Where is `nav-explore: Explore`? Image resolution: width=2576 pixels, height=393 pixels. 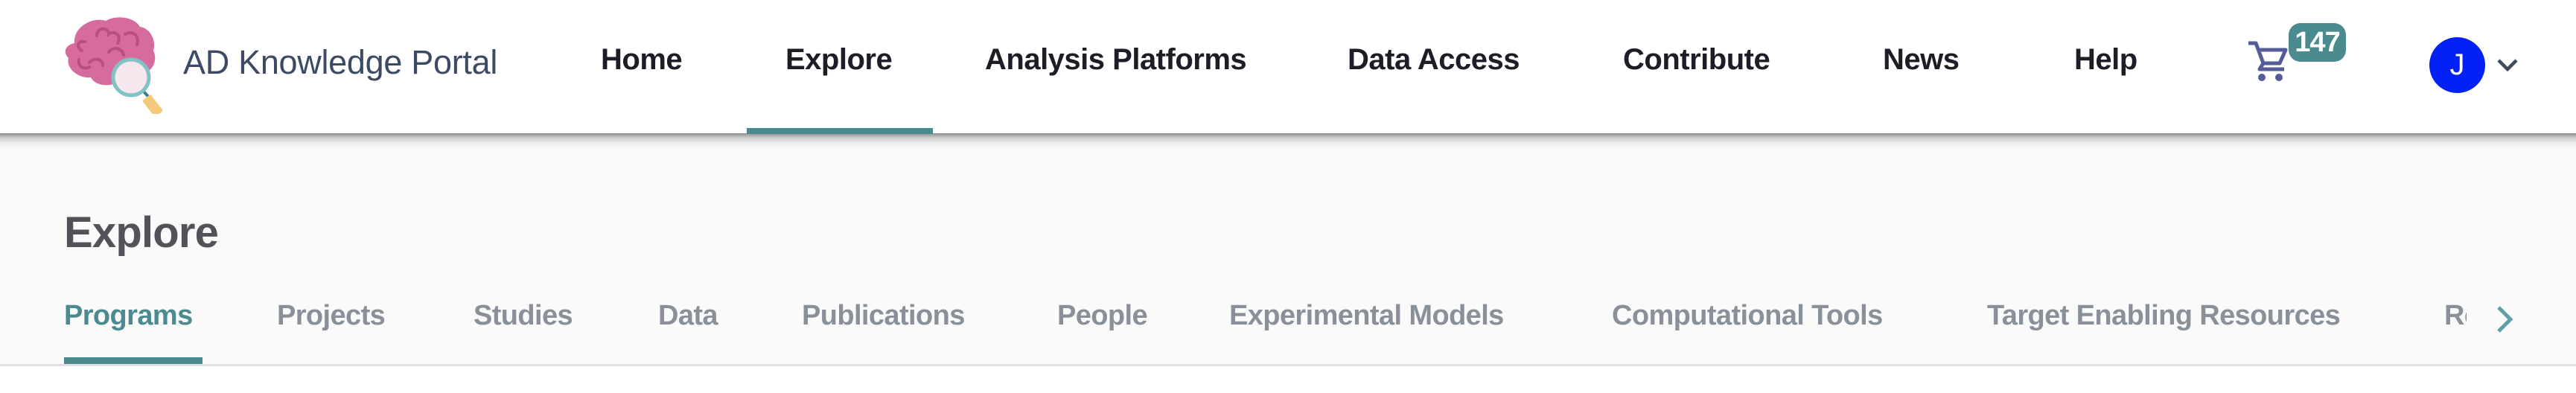
nav-explore: Explore is located at coordinates (839, 60).